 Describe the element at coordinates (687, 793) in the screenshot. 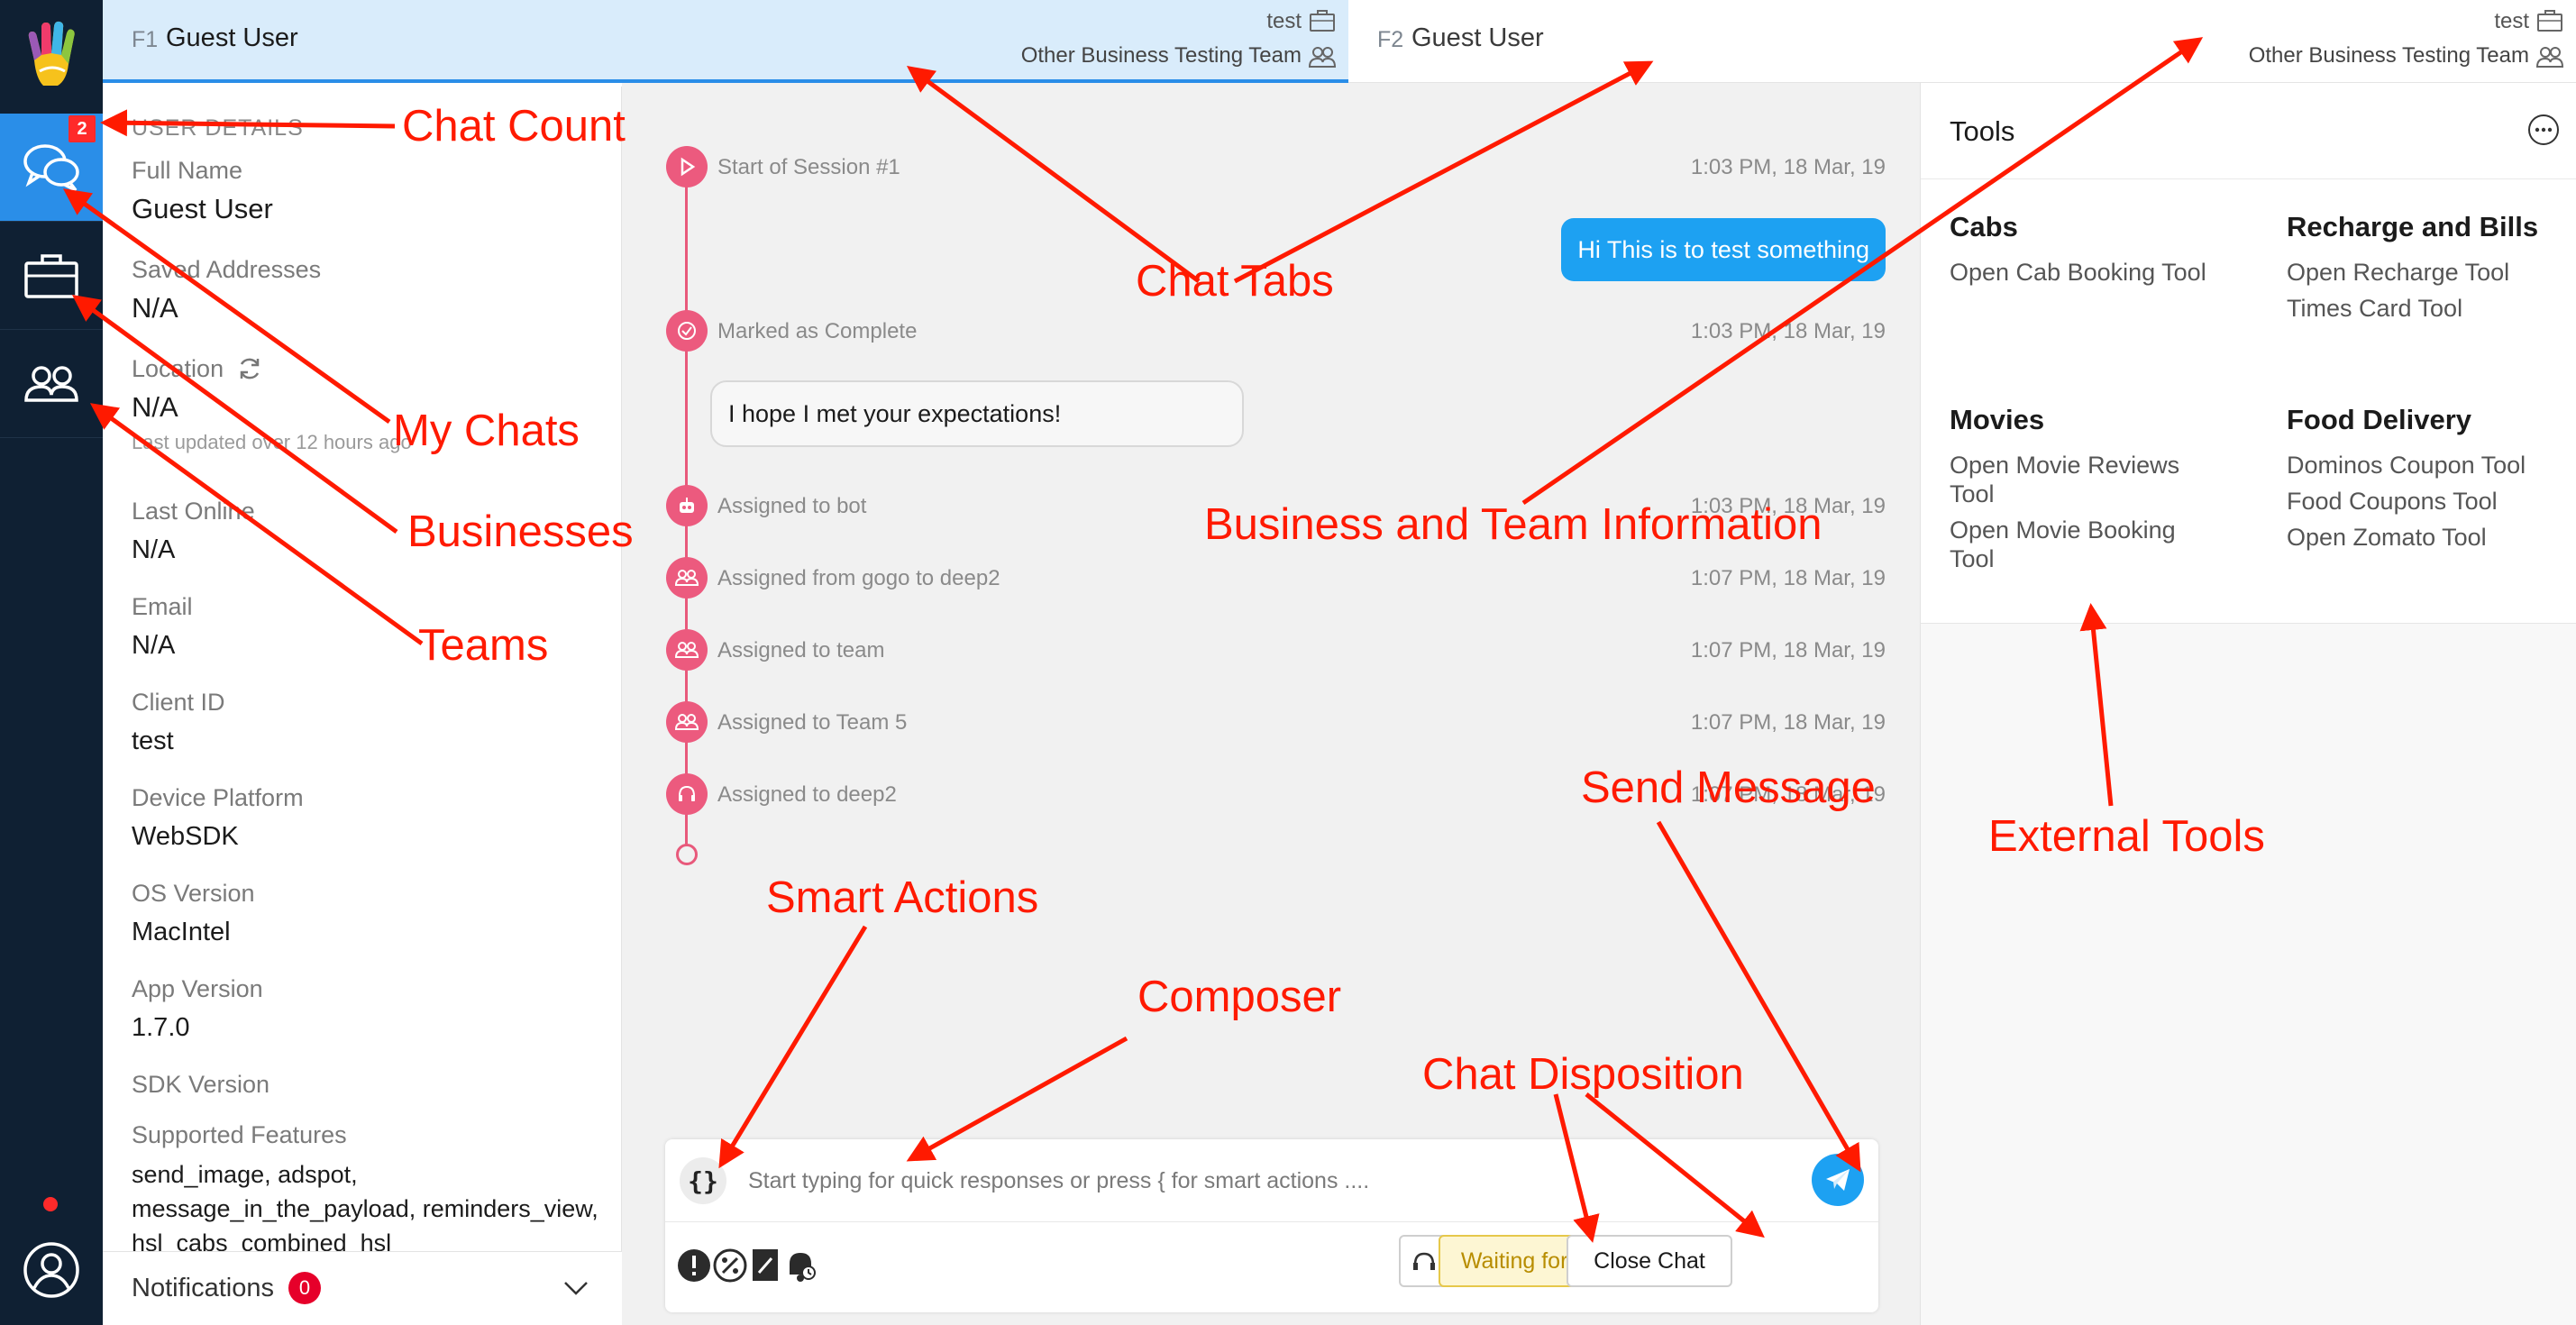

I see `headset-icon` at that location.